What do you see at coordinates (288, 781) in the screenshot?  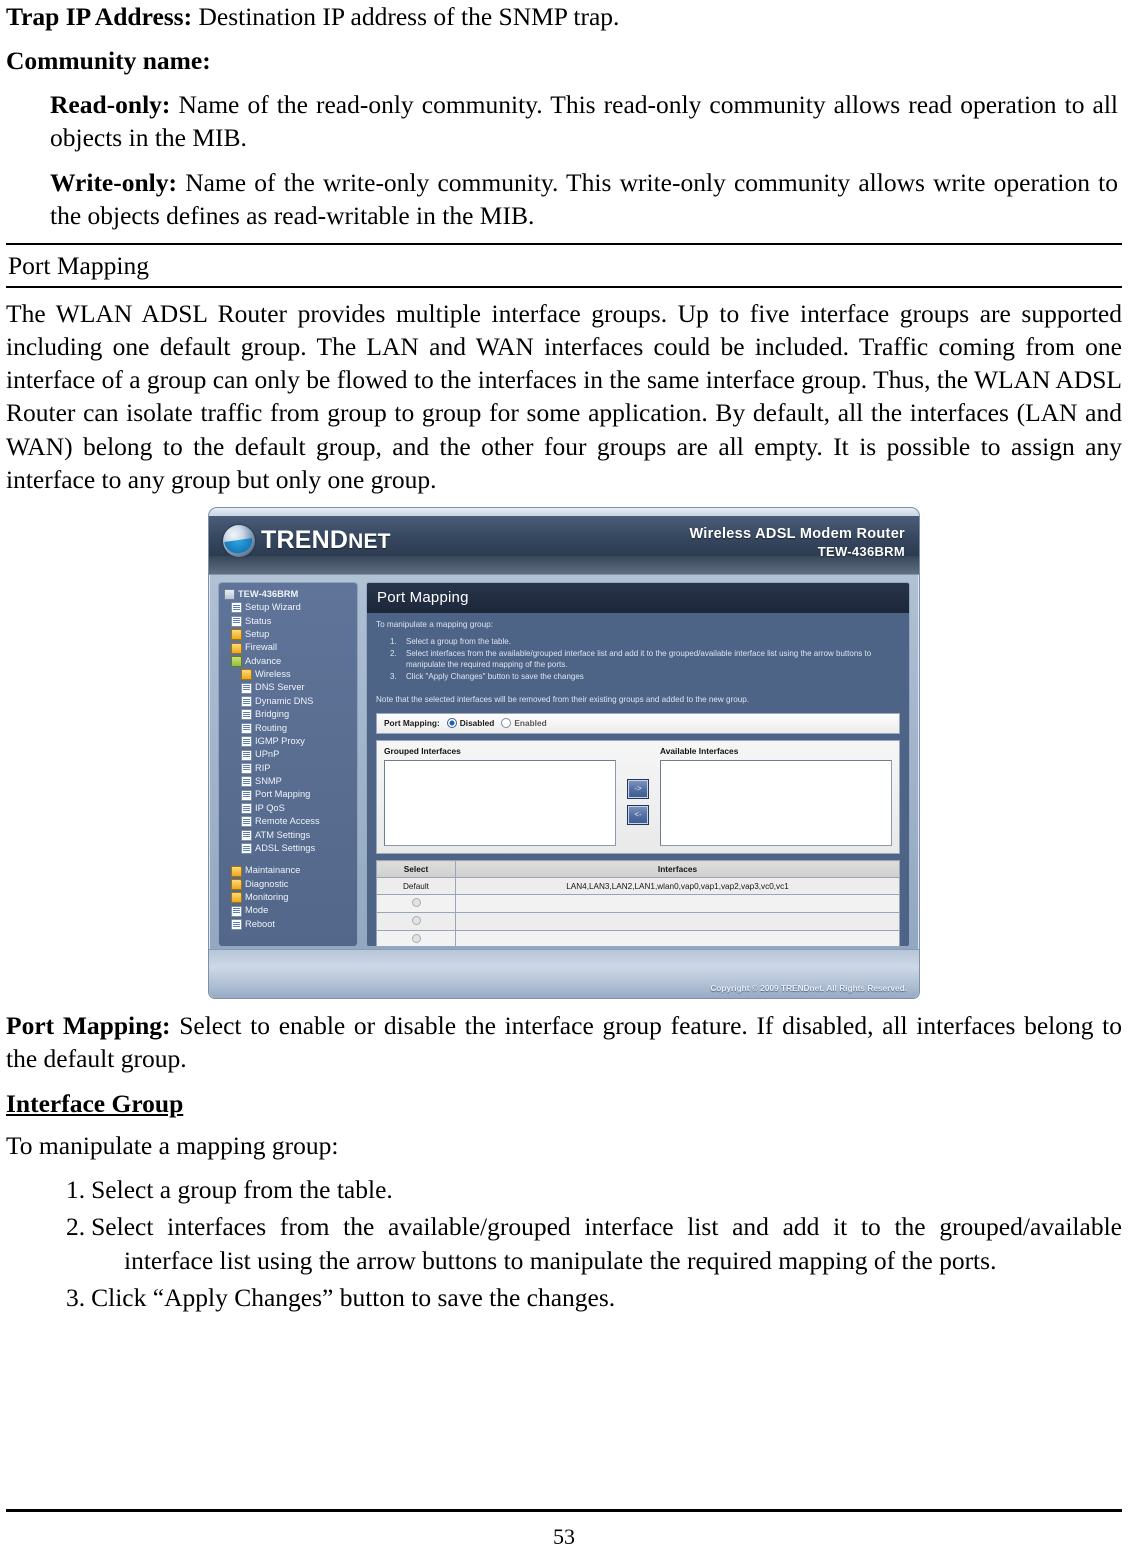 I see `sidebar-item-snmp: SNMP` at bounding box center [288, 781].